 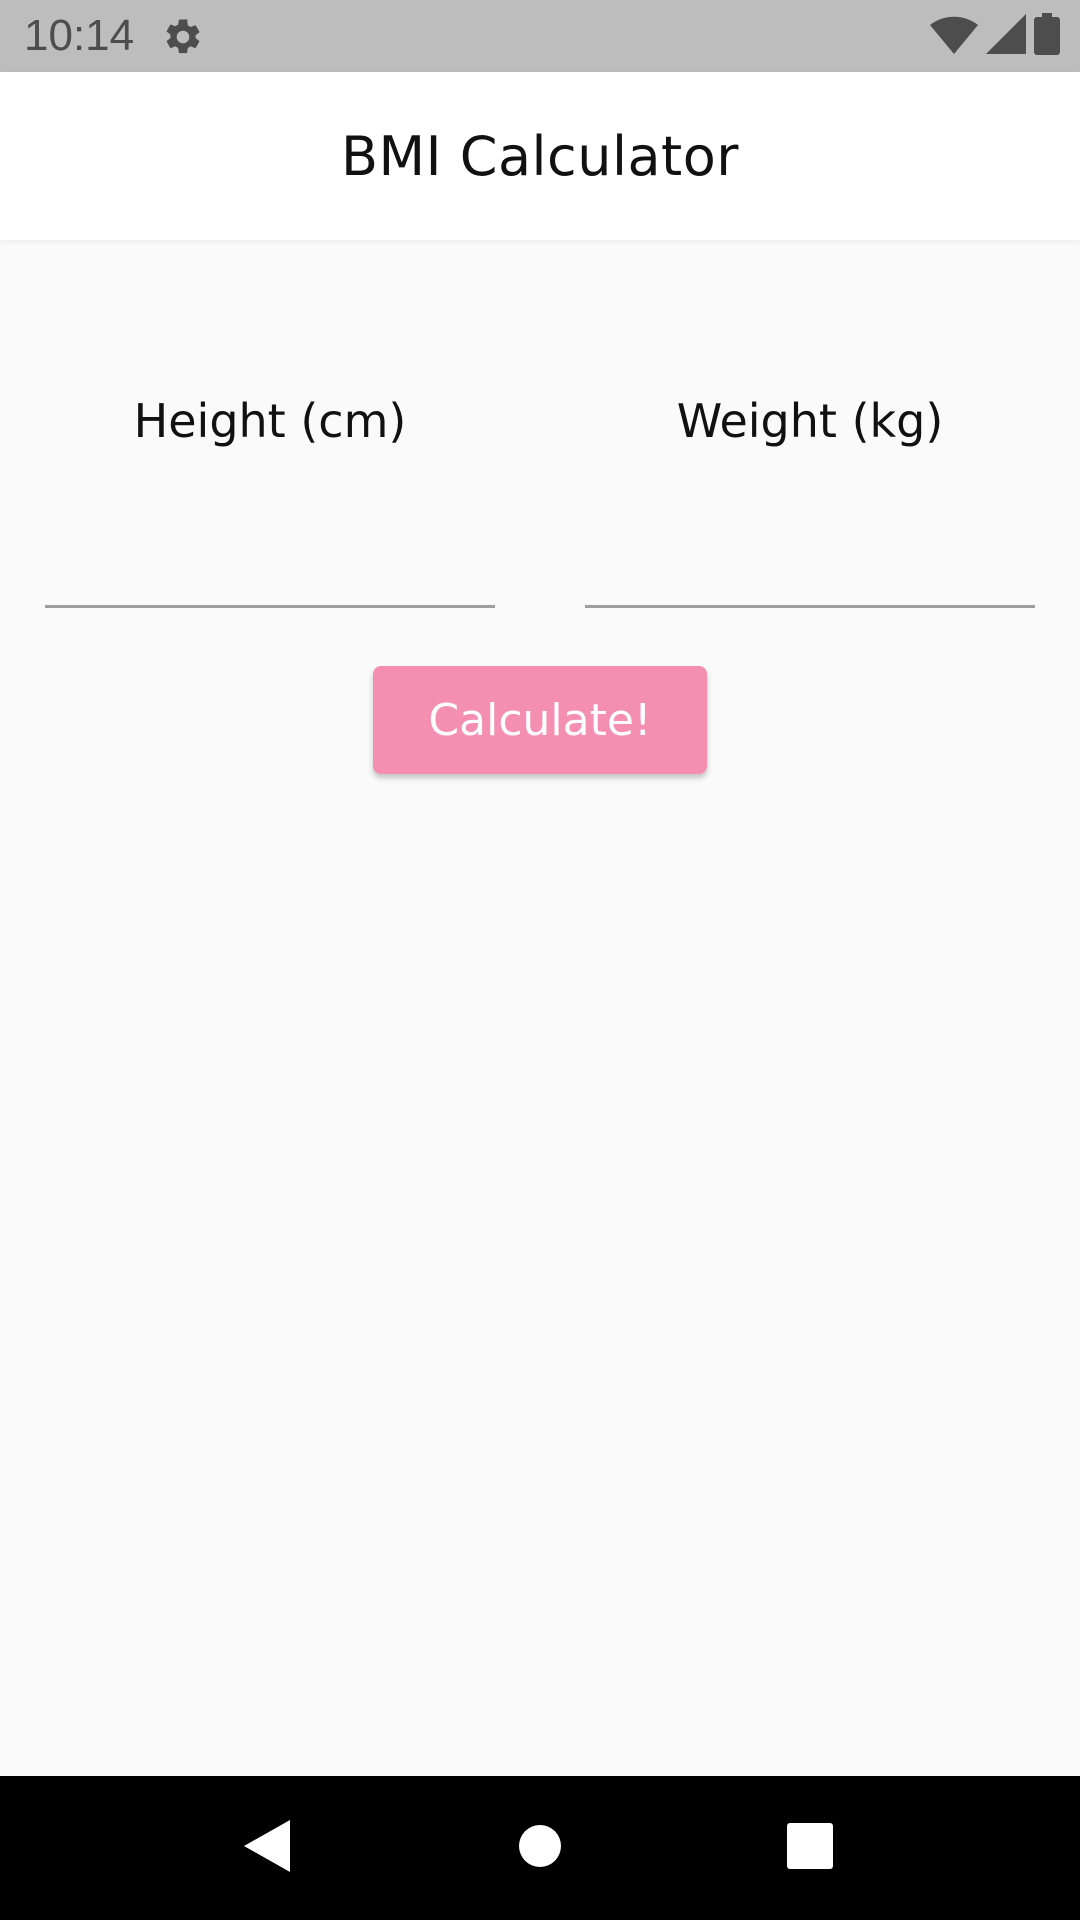 I want to click on system-nav-bar, so click(x=540, y=1848).